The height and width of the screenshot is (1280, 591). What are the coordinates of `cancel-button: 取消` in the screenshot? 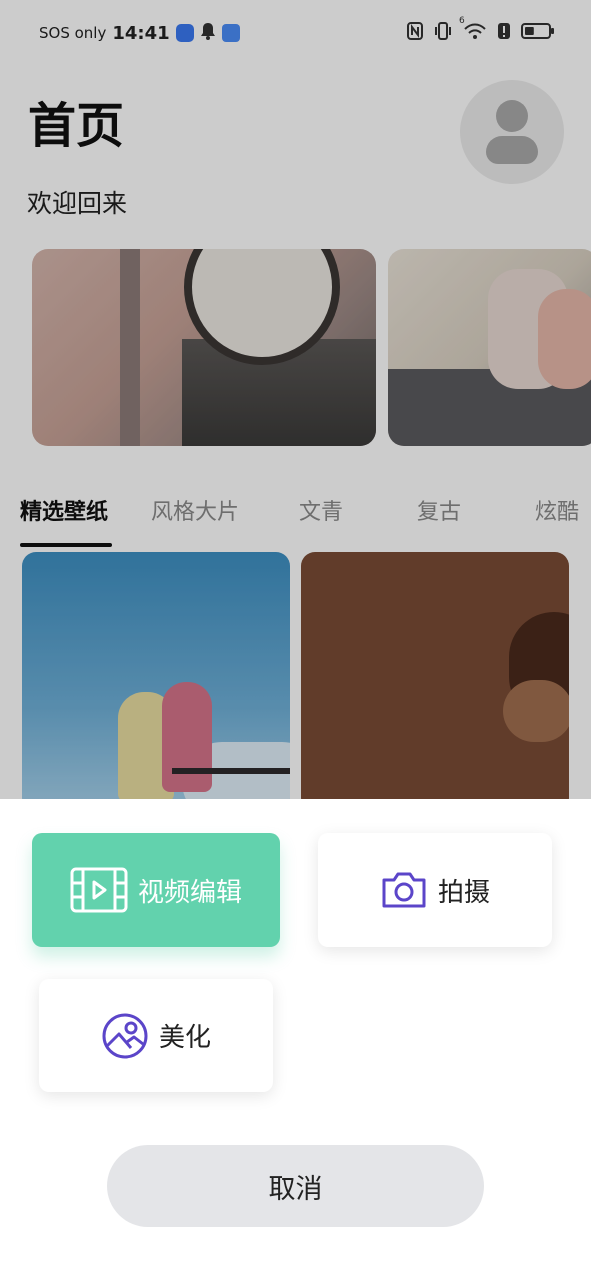 It's located at (295, 1186).